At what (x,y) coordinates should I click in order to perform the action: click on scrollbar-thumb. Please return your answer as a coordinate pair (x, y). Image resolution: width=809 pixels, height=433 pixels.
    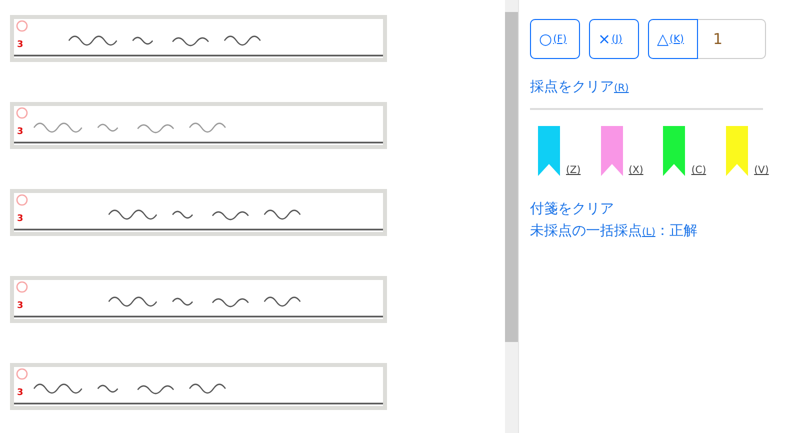
    Looking at the image, I should click on (511, 177).